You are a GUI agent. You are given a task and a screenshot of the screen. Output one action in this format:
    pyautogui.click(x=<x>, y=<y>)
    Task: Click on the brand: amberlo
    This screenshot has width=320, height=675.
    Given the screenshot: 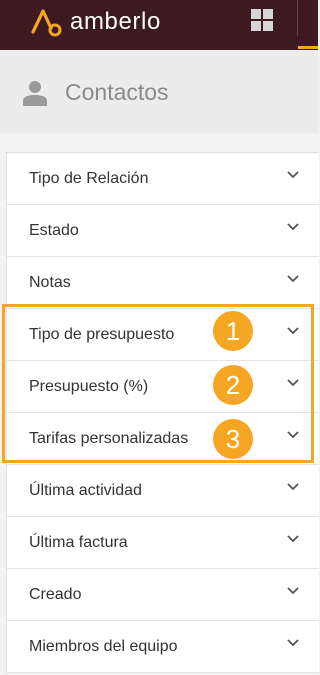 What is the action you would take?
    pyautogui.click(x=95, y=22)
    